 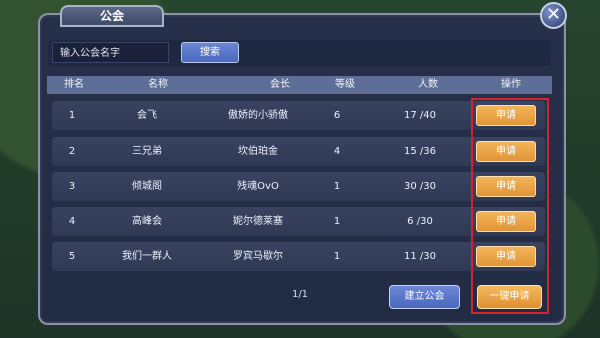 What do you see at coordinates (424, 297) in the screenshot?
I see `create-guild-button: 建立公会` at bounding box center [424, 297].